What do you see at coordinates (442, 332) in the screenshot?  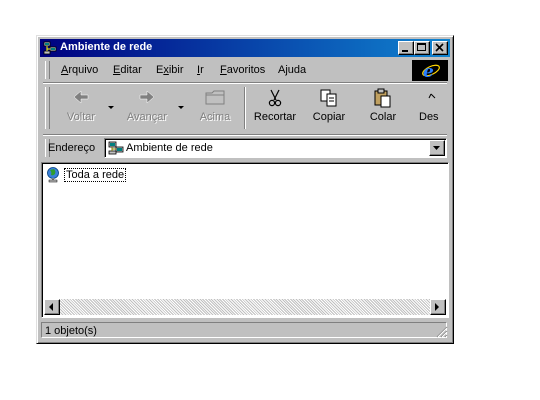 I see `resize-grip-icon` at bounding box center [442, 332].